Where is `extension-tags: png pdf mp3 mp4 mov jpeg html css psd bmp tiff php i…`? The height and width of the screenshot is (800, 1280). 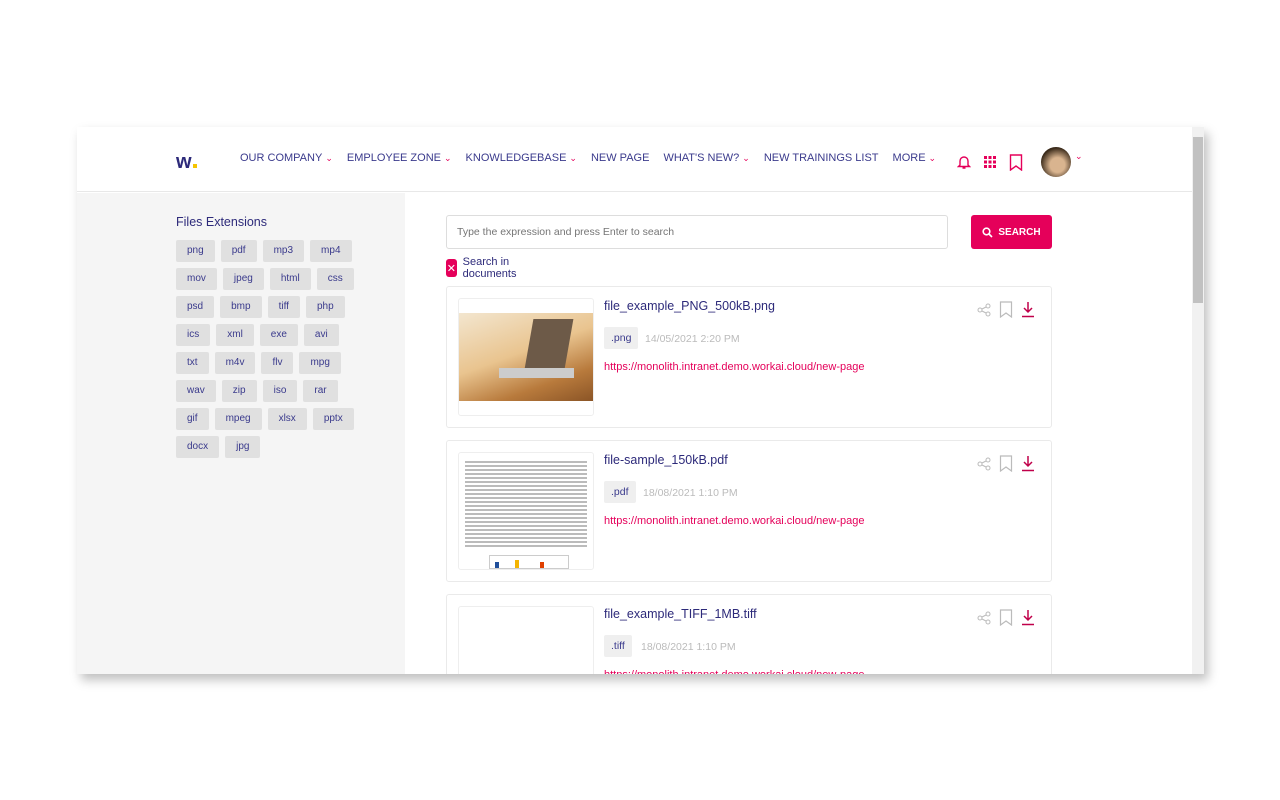 extension-tags: png pdf mp3 mp4 mov jpeg html css psd bmp tiff php i… is located at coordinates (271, 349).